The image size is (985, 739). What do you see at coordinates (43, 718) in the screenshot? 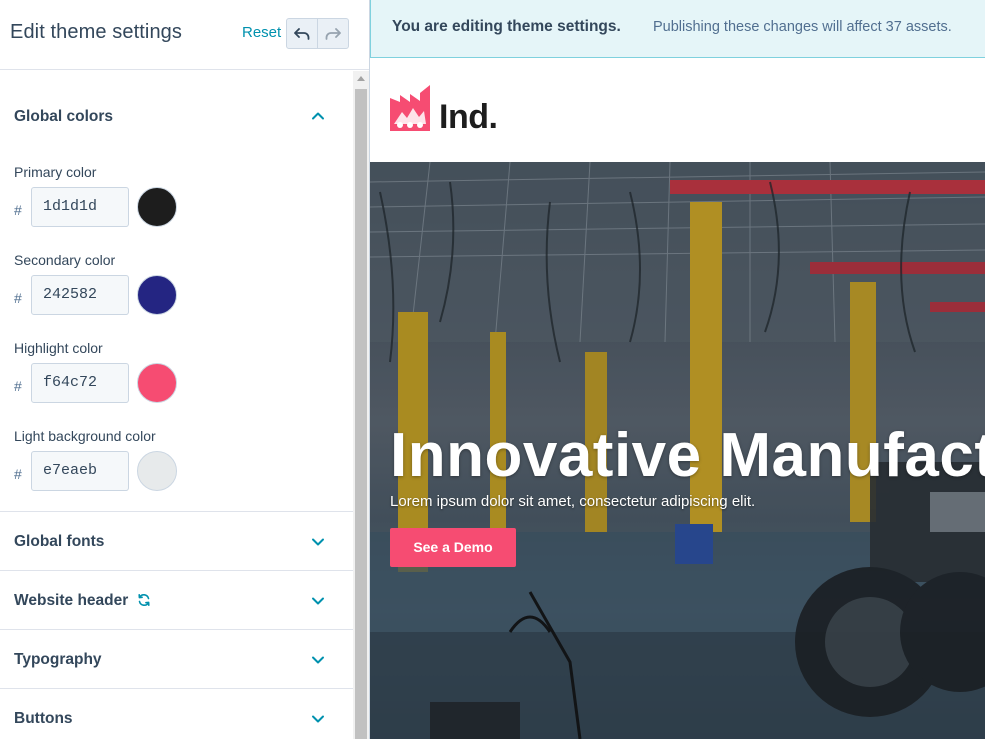
I see `section-label: Buttons` at bounding box center [43, 718].